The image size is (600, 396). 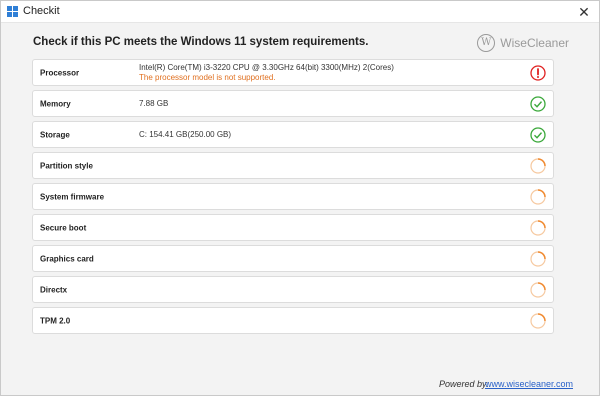 What do you see at coordinates (293, 227) in the screenshot?
I see `requirement-row-secure-boot: Secure boot` at bounding box center [293, 227].